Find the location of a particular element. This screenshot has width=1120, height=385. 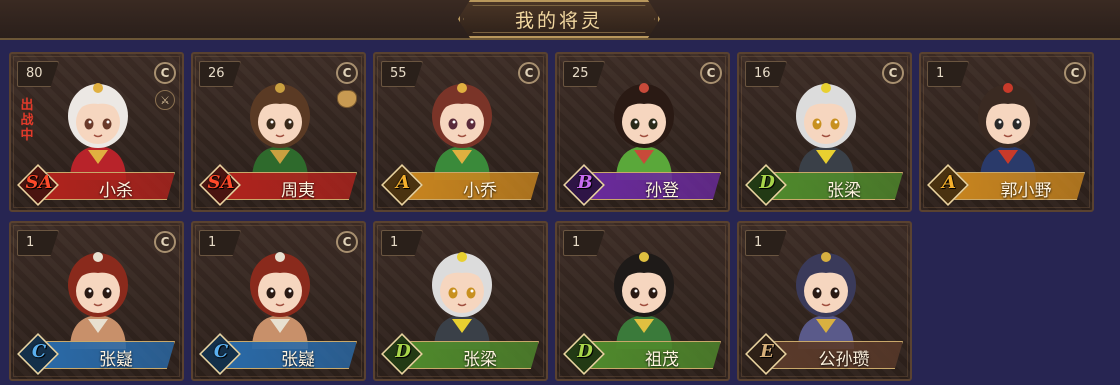

spirit-card: 25 C 孙登 B is located at coordinates (642, 132).